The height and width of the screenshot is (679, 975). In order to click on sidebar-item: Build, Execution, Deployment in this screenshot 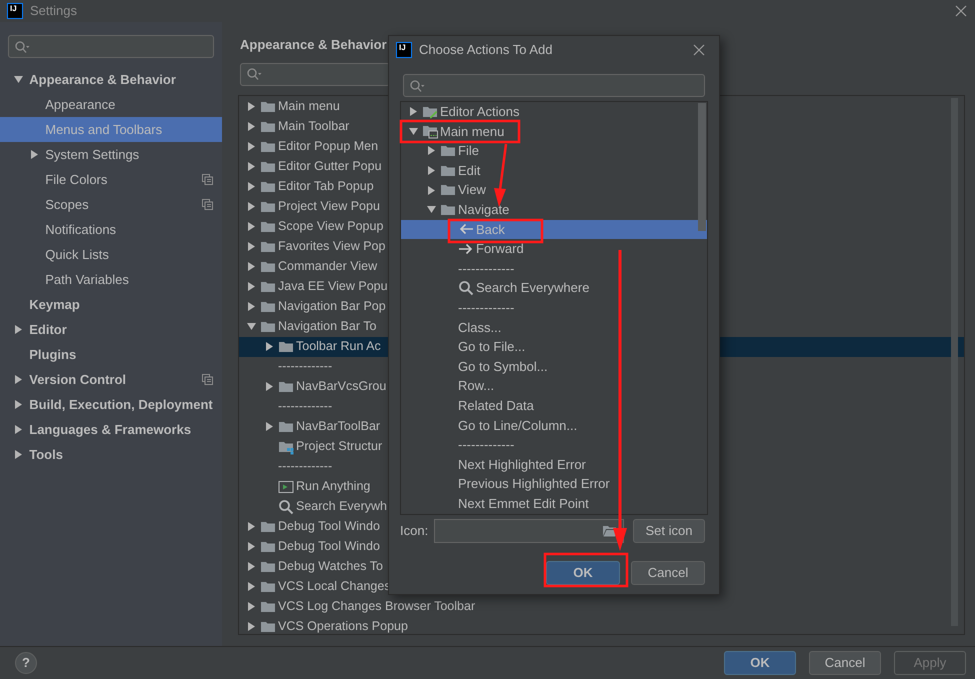, I will do `click(111, 404)`.